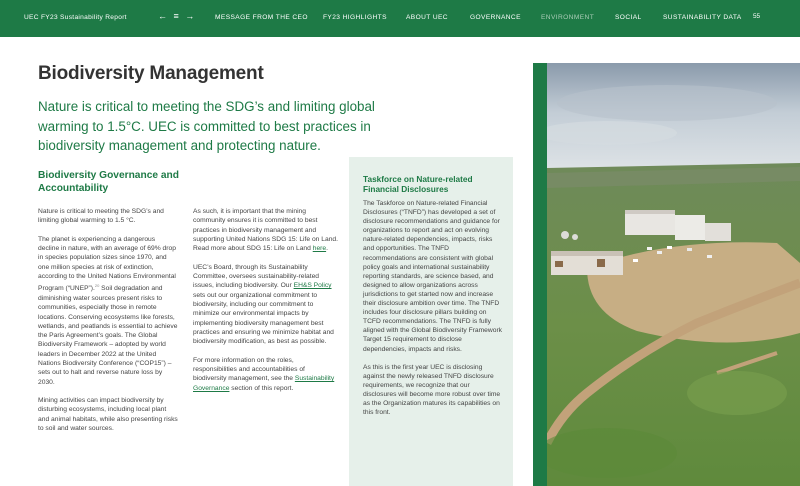 The image size is (800, 486). I want to click on nav-item-governance: GOVERNANCE, so click(495, 17).